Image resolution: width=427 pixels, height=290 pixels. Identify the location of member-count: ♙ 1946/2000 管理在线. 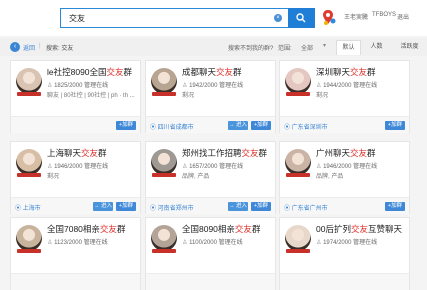
(347, 167).